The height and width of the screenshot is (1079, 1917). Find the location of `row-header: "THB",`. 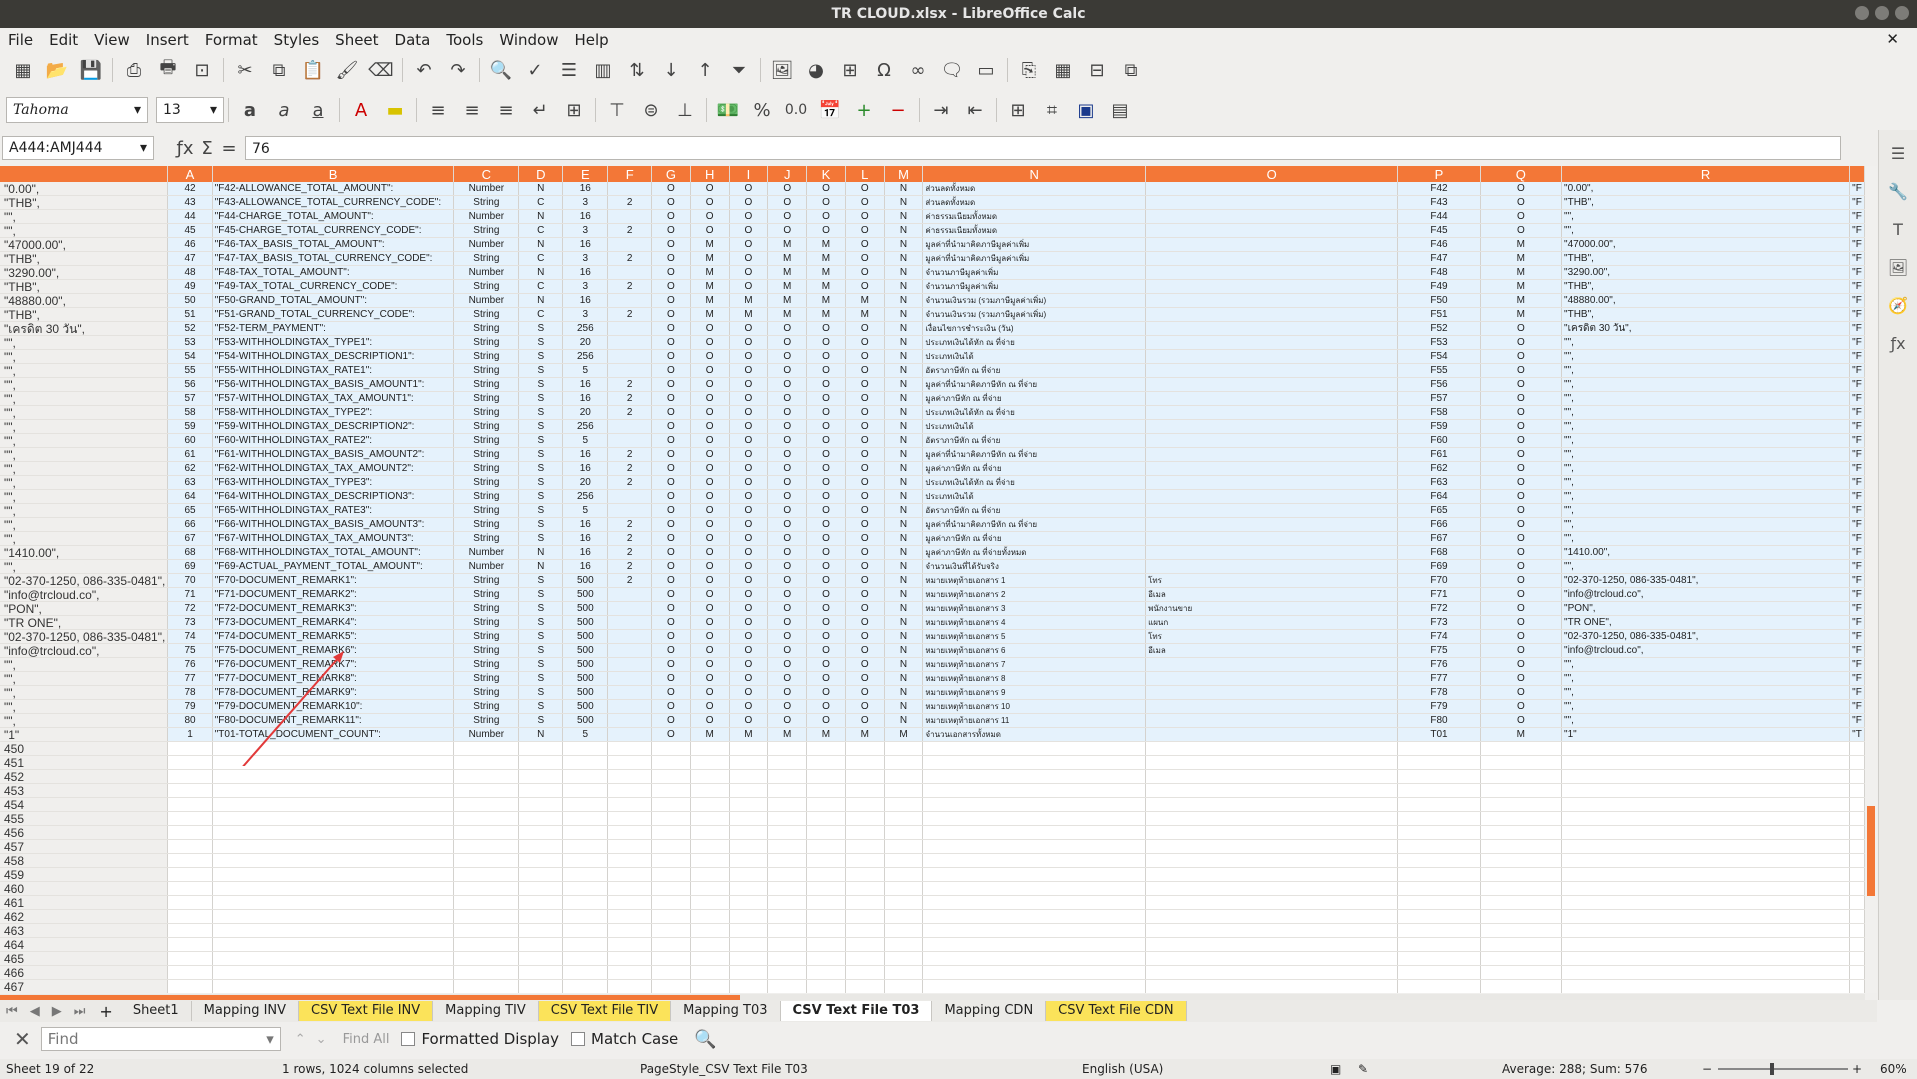

row-header: "THB", is located at coordinates (84, 286).